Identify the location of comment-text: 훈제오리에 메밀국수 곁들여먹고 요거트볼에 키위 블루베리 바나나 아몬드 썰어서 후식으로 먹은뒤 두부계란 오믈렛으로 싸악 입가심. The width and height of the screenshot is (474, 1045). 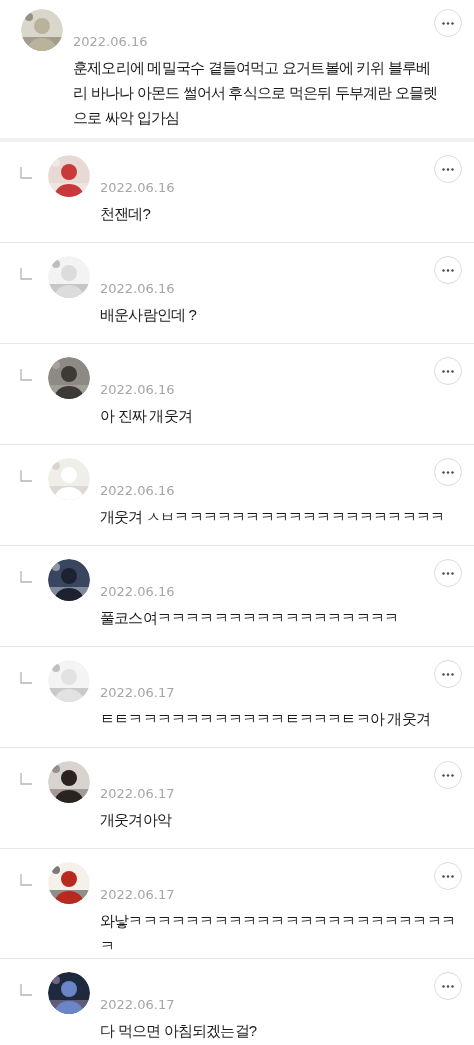
(256, 93).